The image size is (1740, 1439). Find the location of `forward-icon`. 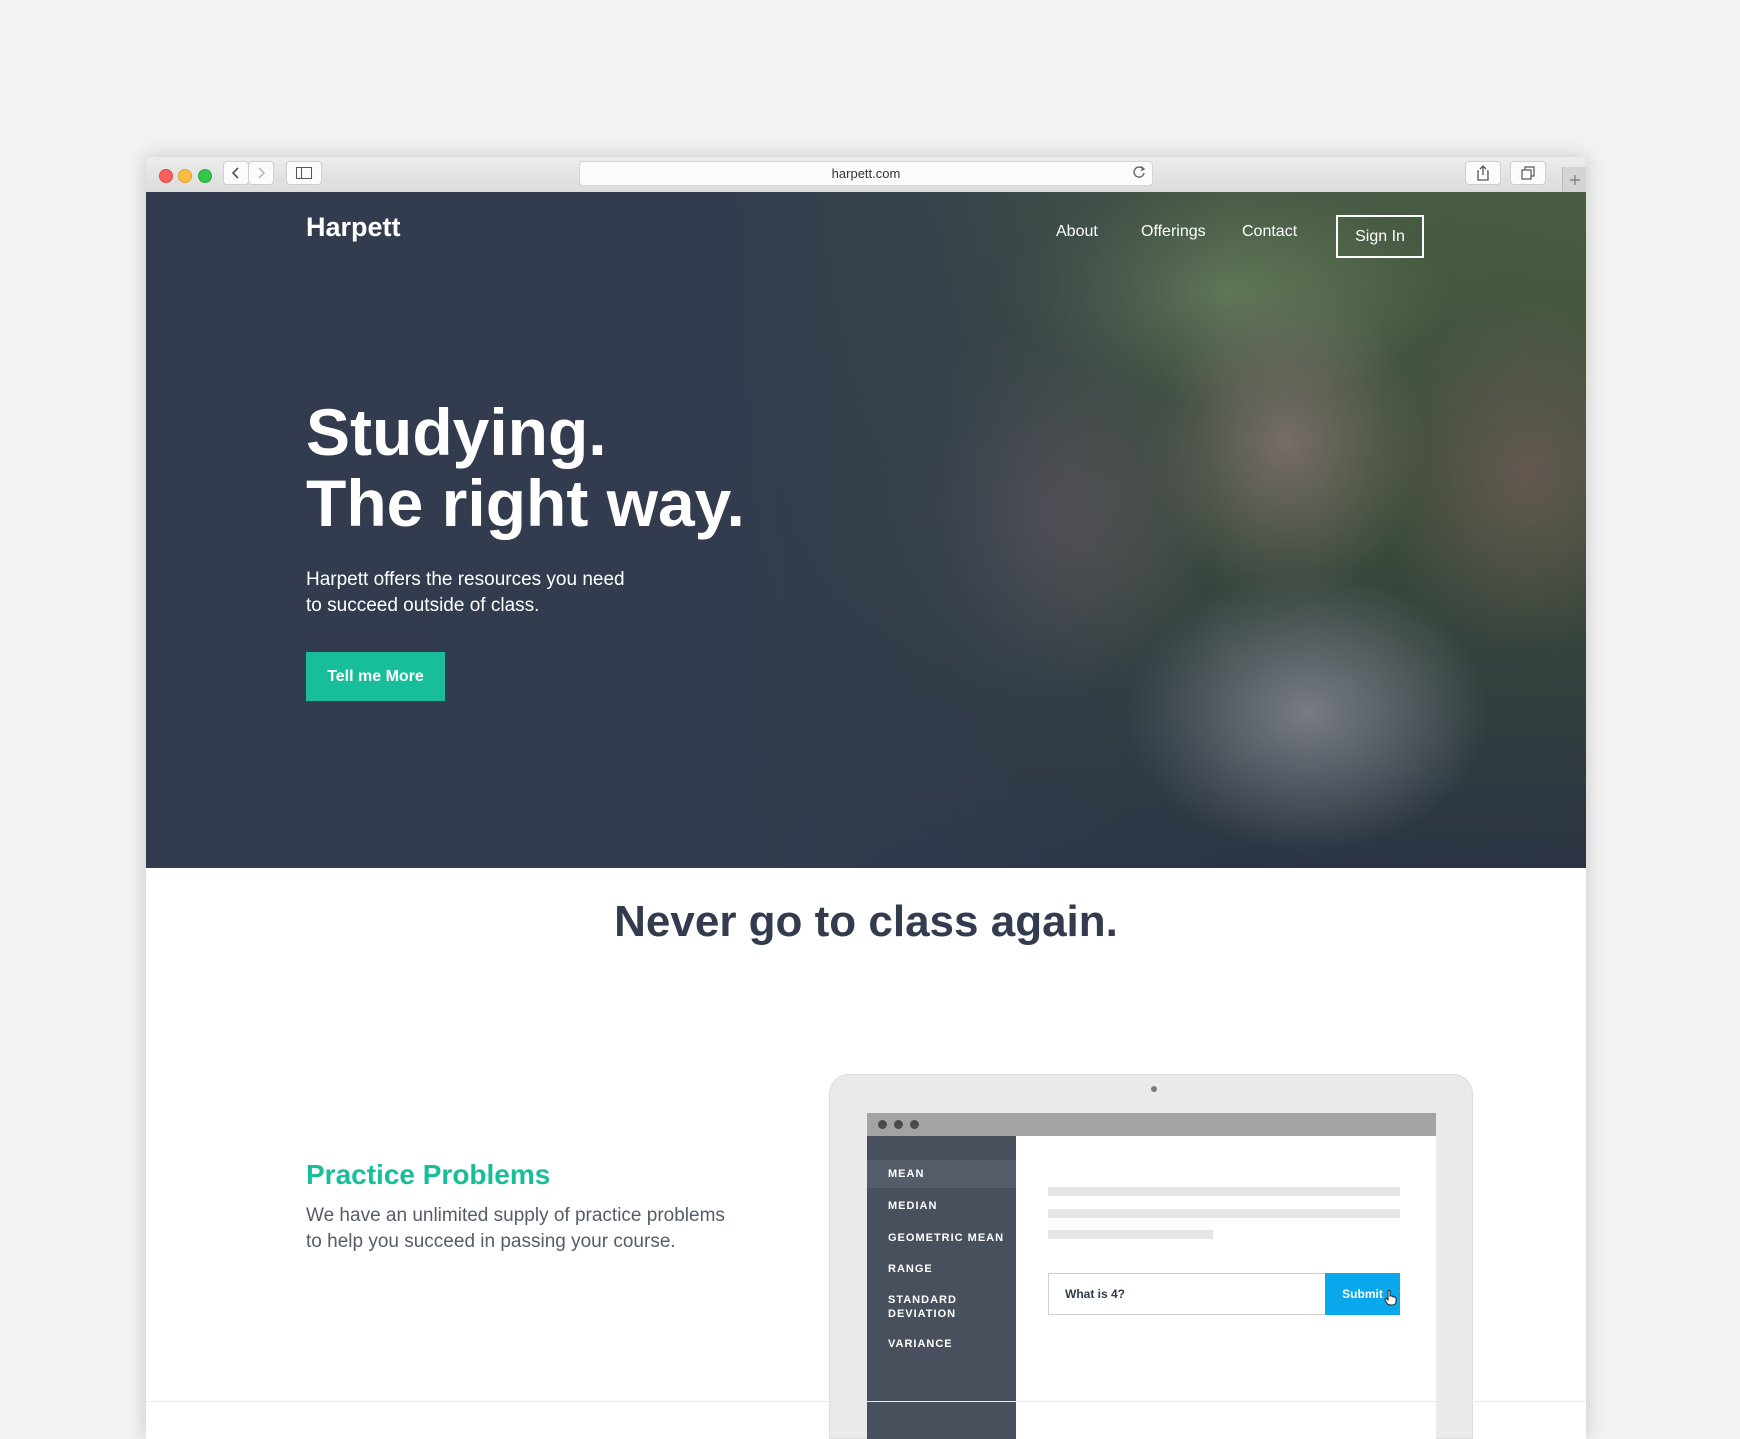

forward-icon is located at coordinates (262, 173).